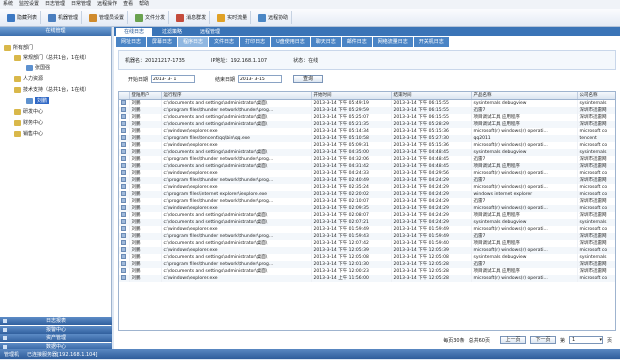  Describe the element at coordinates (596, 96) in the screenshot. I see `column-header: 公司名称` at that location.